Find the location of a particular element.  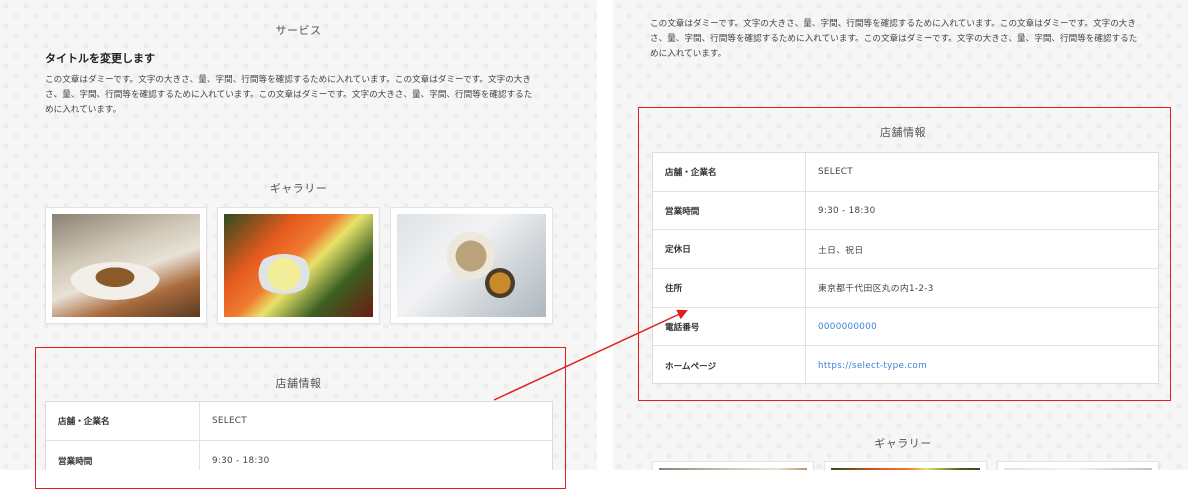

row-label: 定休日 is located at coordinates (729, 249).